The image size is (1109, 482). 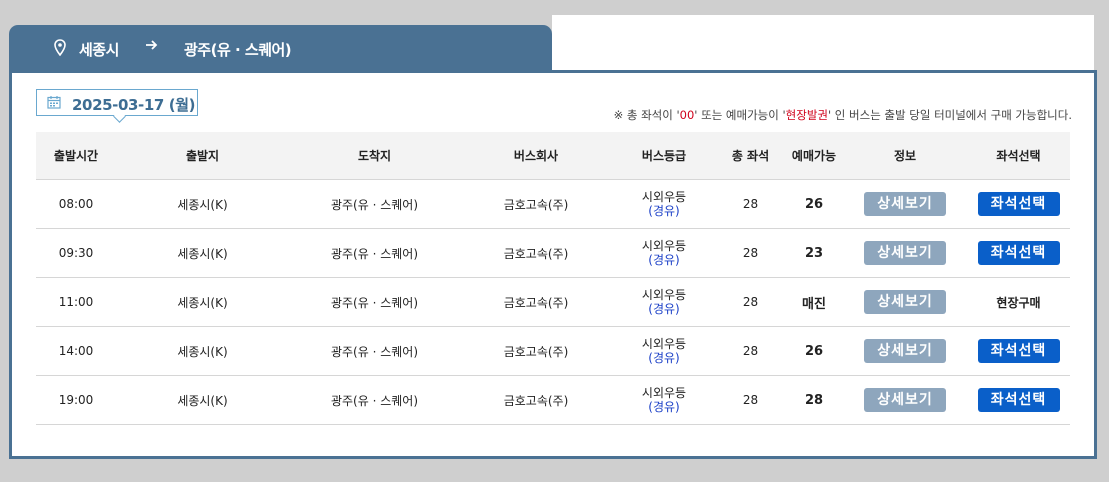 I want to click on route-origin: 세종시, so click(x=99, y=50).